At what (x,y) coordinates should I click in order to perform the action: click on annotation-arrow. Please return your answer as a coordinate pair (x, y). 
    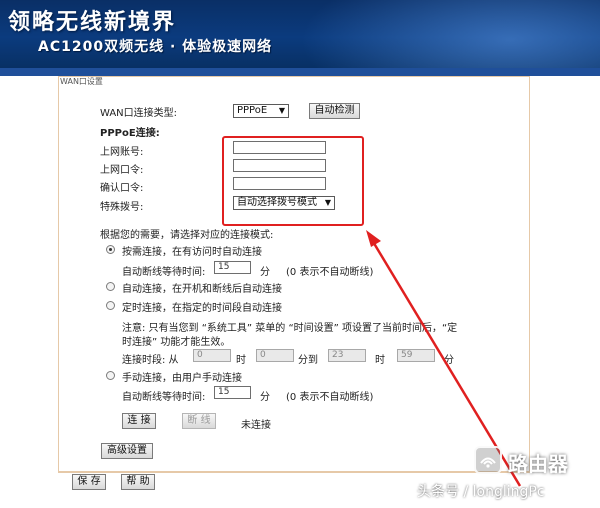
    Looking at the image, I should click on (444, 358).